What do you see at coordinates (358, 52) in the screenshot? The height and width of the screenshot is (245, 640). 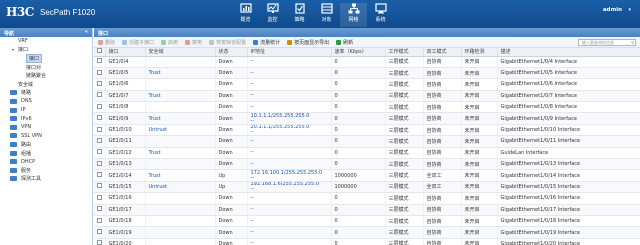 I see `column-header: 速率（Kbps）` at bounding box center [358, 52].